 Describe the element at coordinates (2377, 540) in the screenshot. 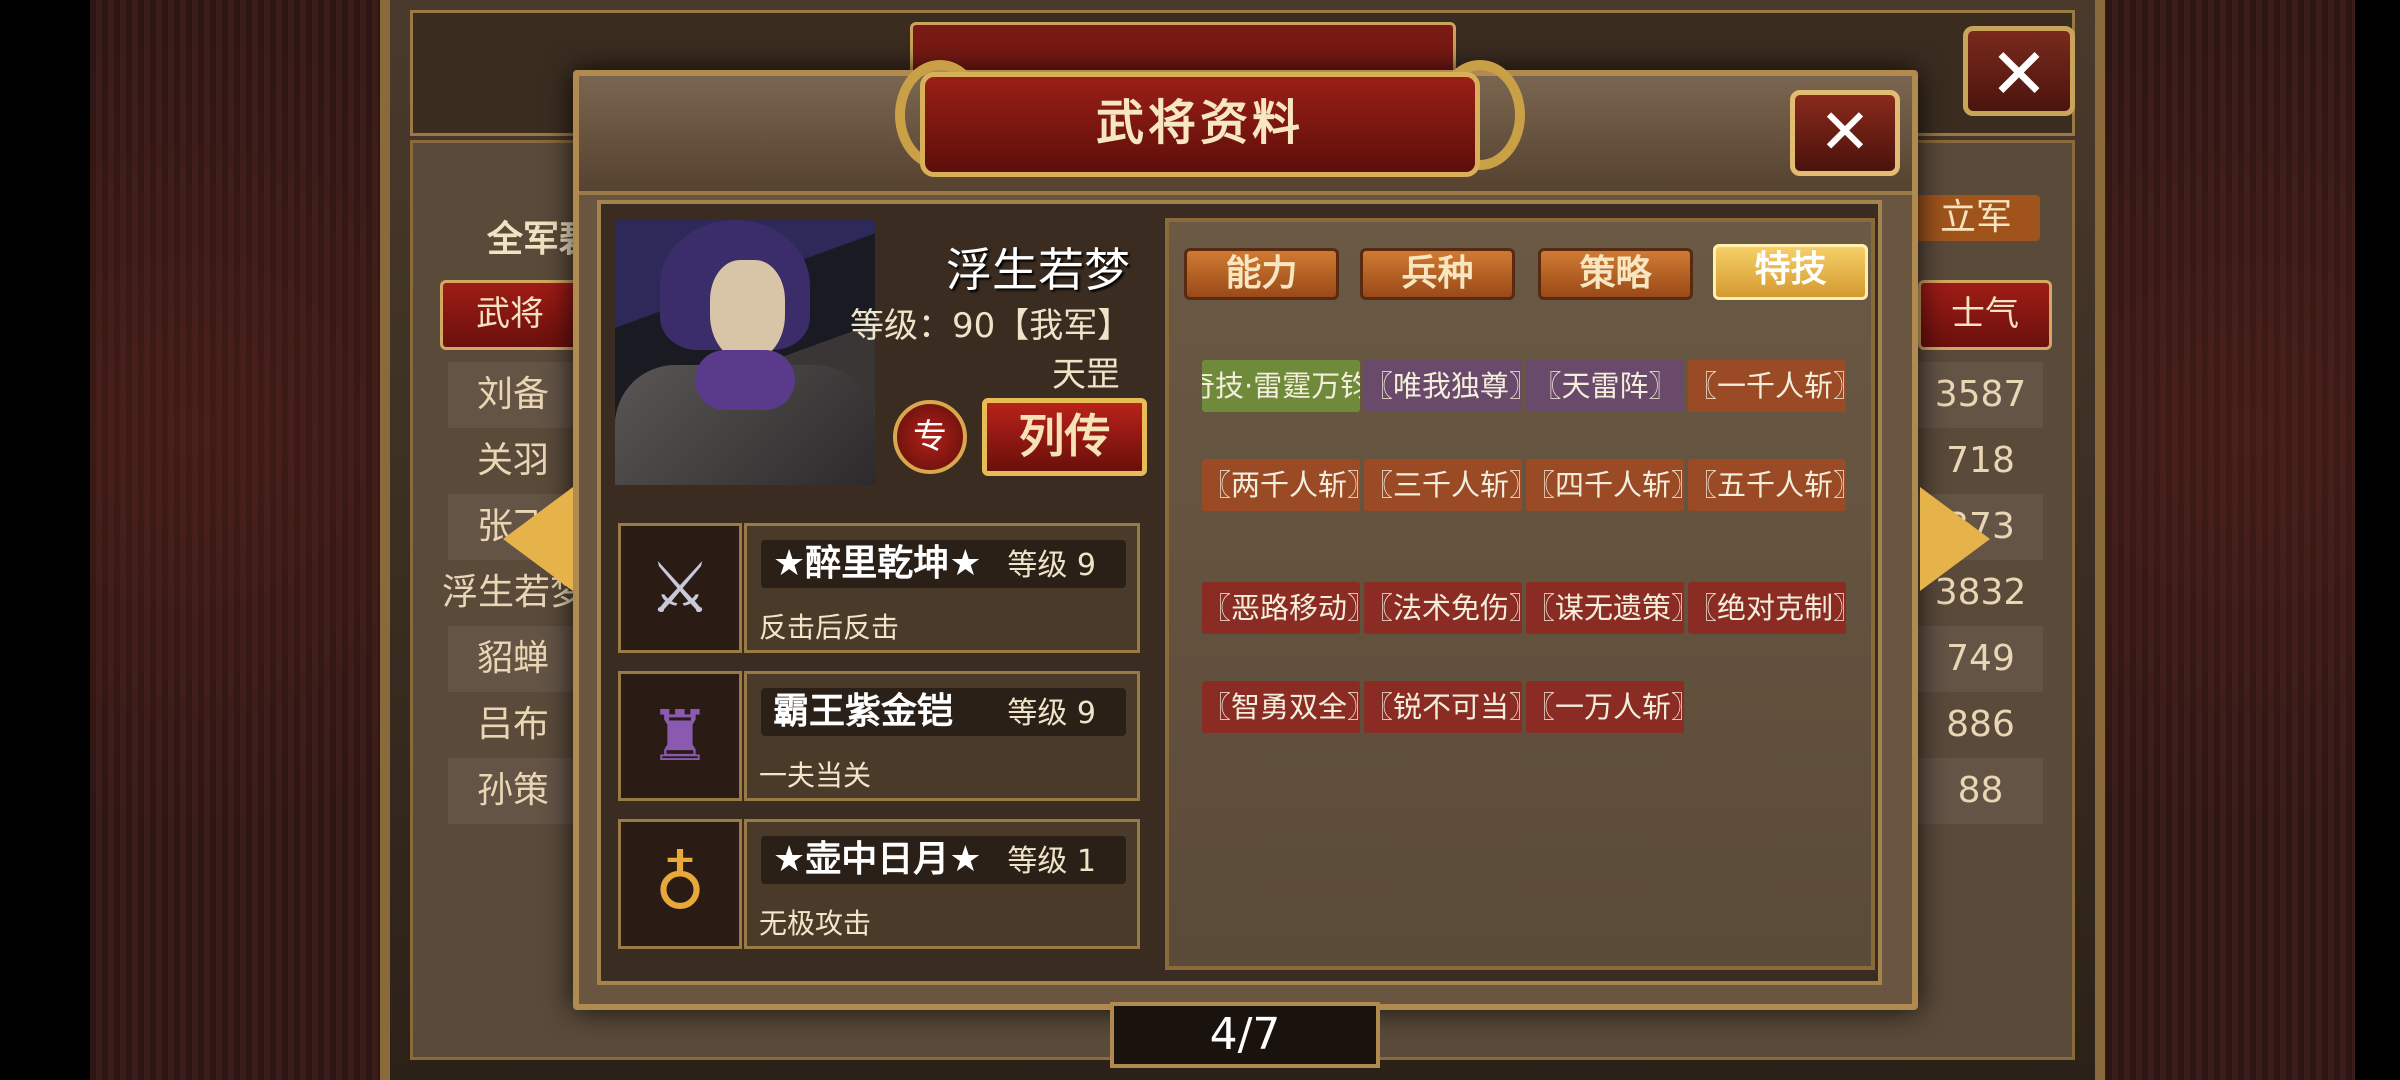

I see `screen-edge-right` at that location.